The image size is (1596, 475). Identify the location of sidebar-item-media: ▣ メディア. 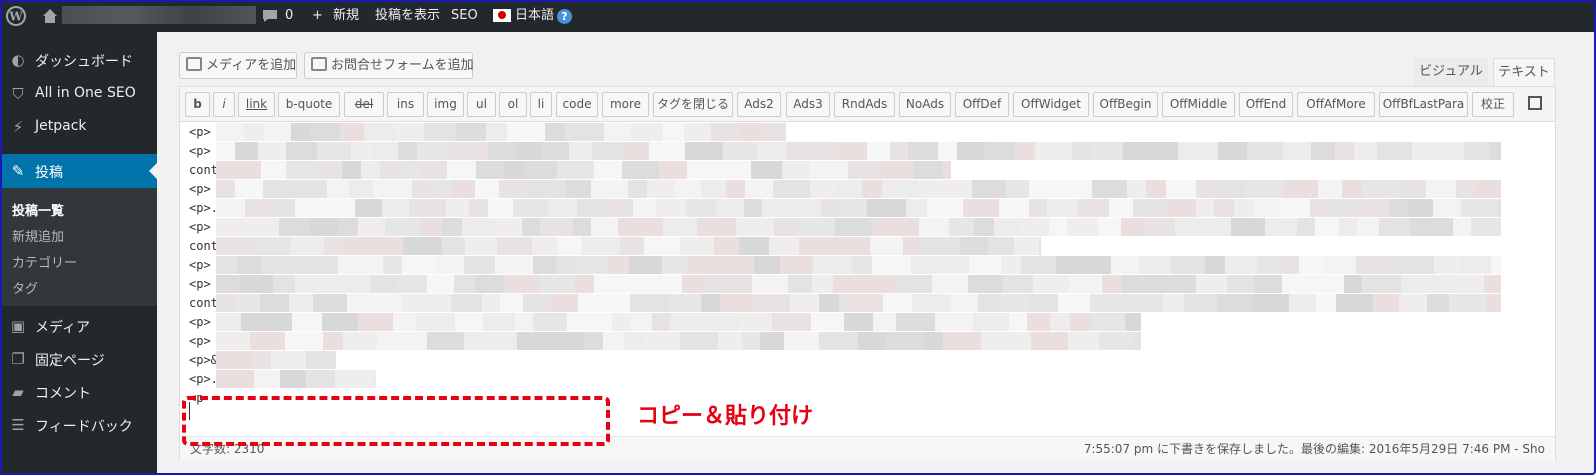
(78, 326).